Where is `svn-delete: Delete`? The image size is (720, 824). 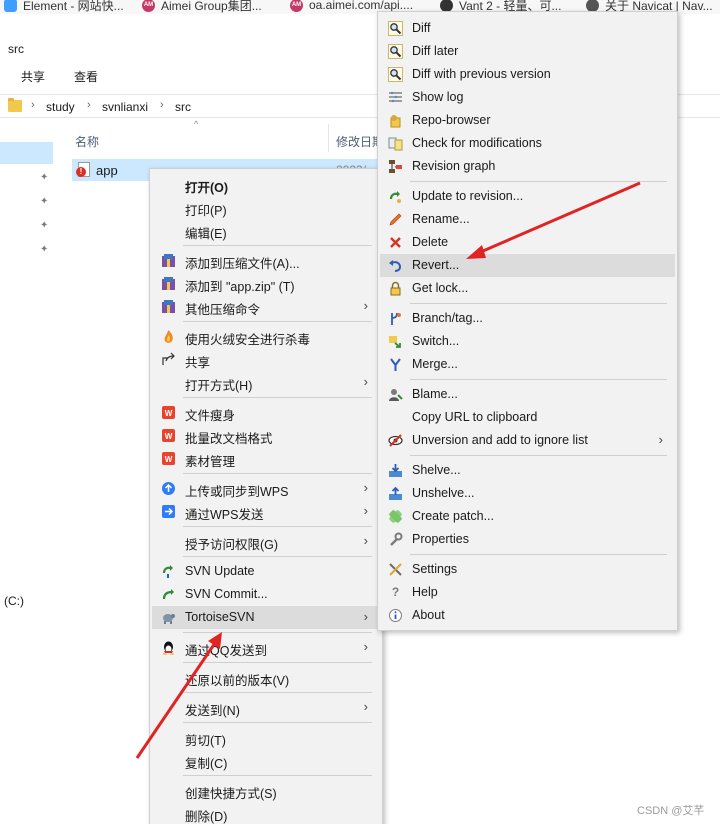 svn-delete: Delete is located at coordinates (527, 242).